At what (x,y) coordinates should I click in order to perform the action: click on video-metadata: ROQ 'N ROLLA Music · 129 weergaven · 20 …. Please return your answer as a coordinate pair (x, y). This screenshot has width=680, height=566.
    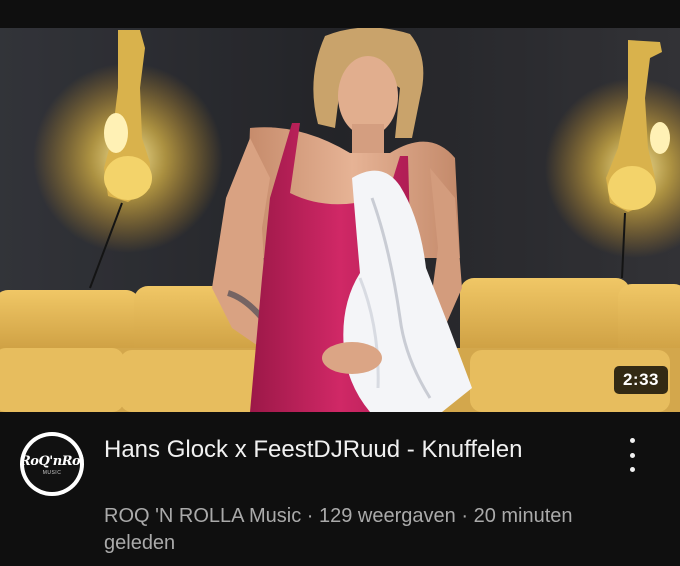
    Looking at the image, I should click on (339, 530).